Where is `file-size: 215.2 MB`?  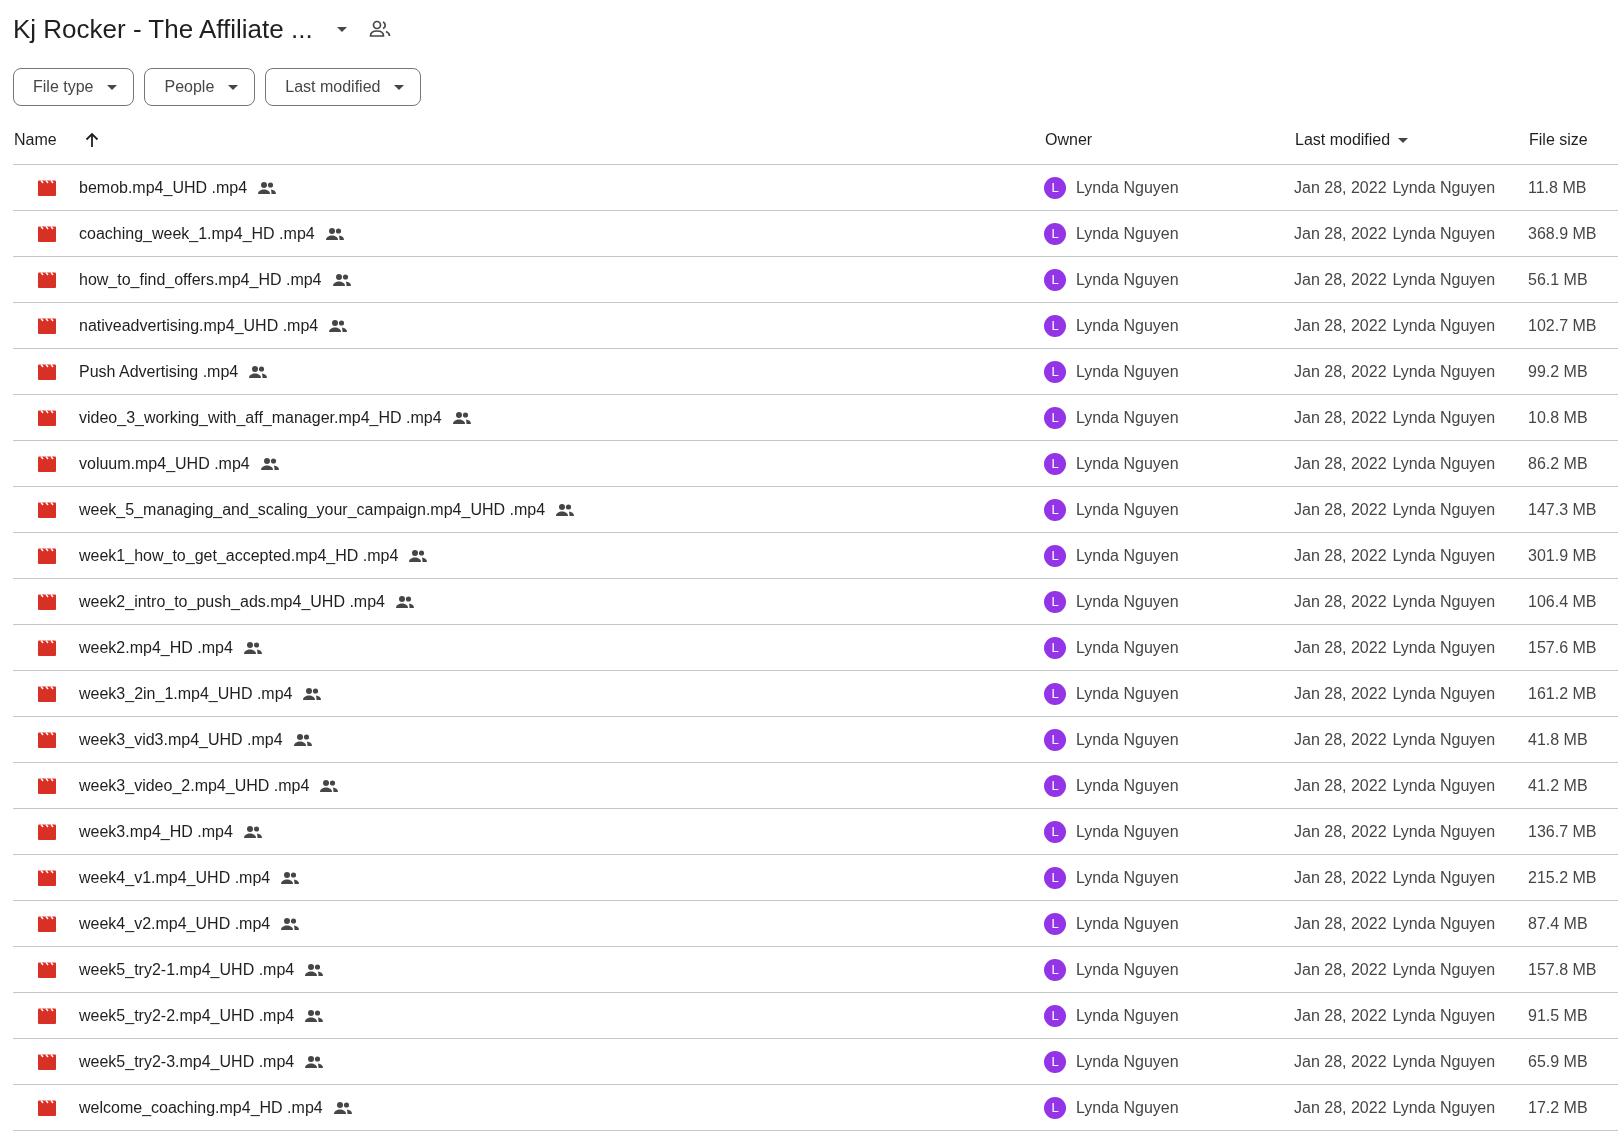
file-size: 215.2 MB is located at coordinates (1563, 877).